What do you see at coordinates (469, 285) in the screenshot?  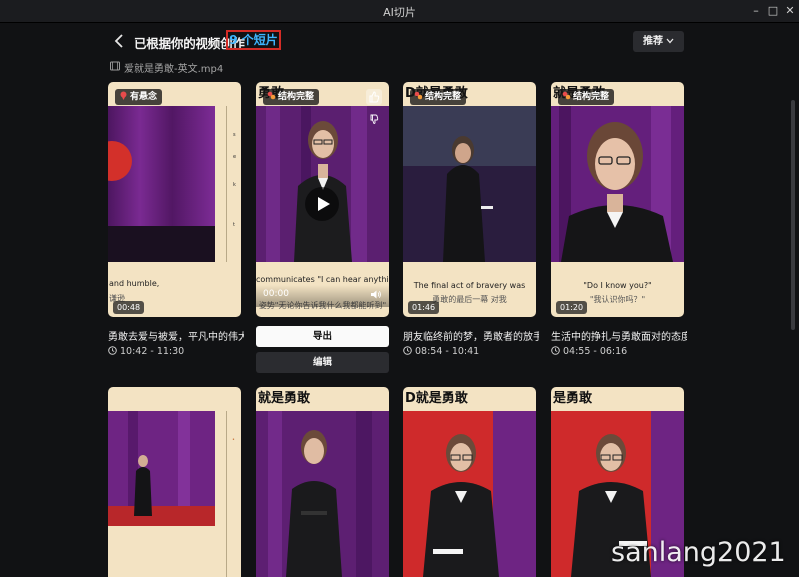 I see `subtitle-en: The final act of bravery was` at bounding box center [469, 285].